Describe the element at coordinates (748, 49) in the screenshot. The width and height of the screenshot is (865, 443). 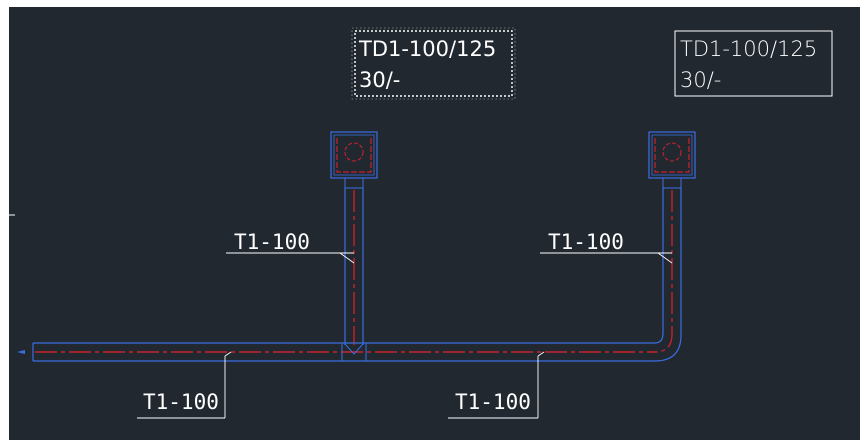
I see `drain-tag-2-line1: TD1-100/125` at that location.